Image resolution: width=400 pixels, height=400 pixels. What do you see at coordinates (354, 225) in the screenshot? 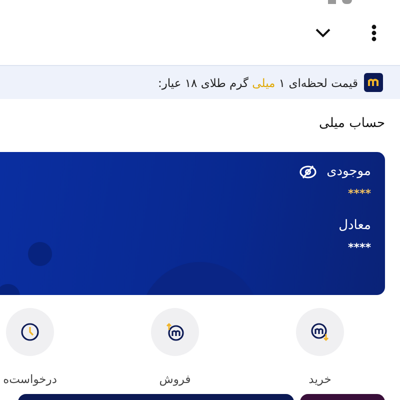
I see `equivalent-label: معادل` at bounding box center [354, 225].